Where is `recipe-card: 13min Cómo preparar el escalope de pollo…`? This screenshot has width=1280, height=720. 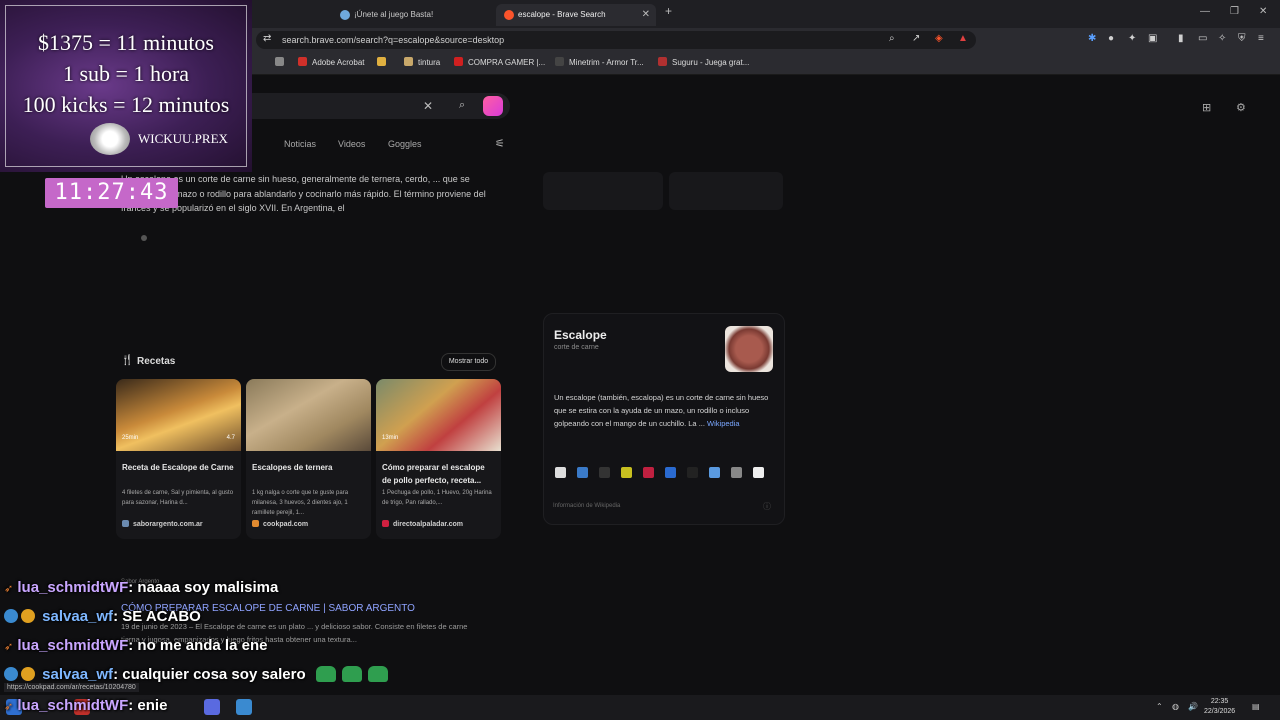 recipe-card: 13min Cómo preparar el escalope de pollo… is located at coordinates (438, 459).